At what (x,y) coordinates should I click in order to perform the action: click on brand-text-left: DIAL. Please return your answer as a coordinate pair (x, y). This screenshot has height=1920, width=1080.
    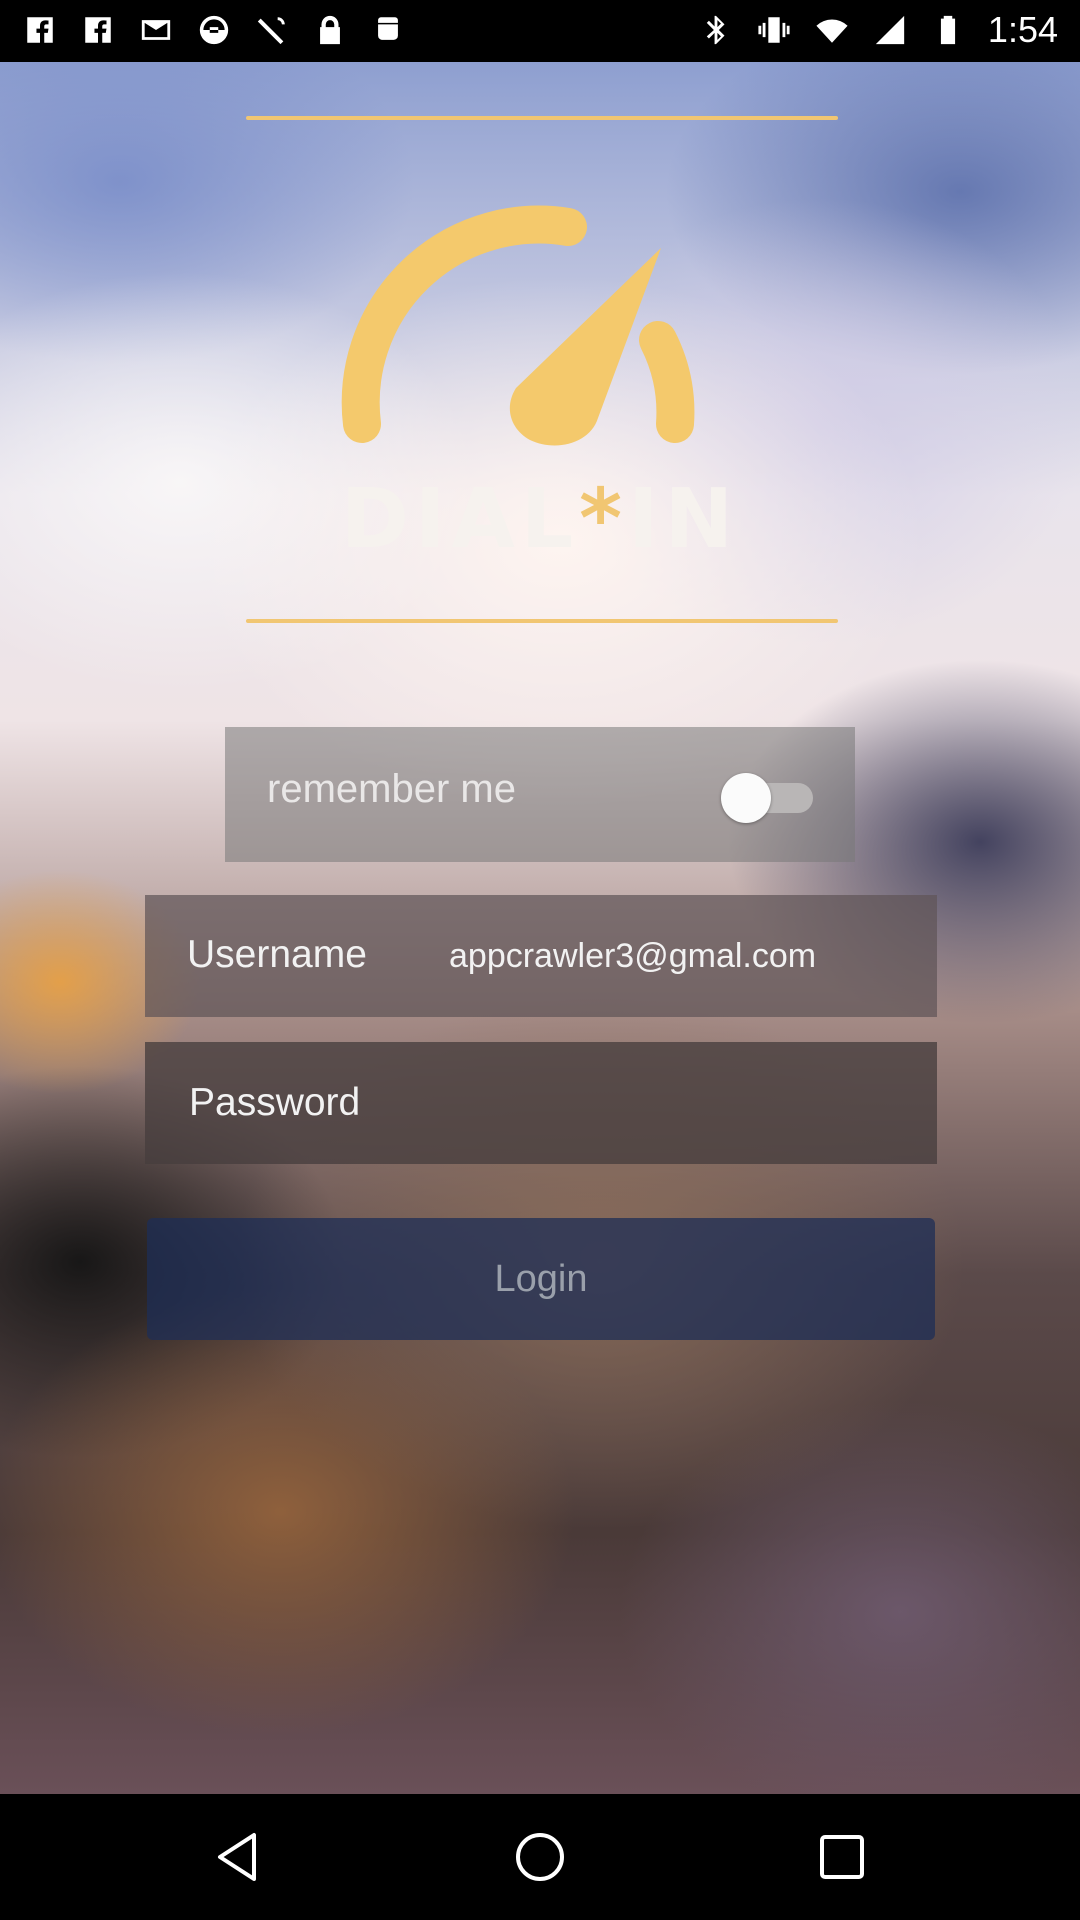
    Looking at the image, I should click on (460, 519).